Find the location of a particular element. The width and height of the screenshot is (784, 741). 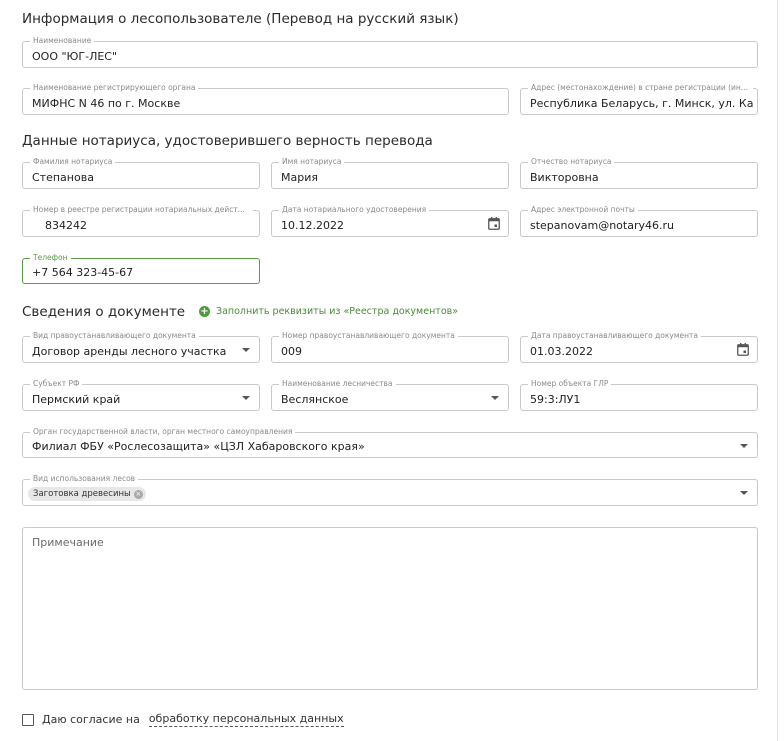

section-title-document: Сведения о документе is located at coordinates (104, 312).